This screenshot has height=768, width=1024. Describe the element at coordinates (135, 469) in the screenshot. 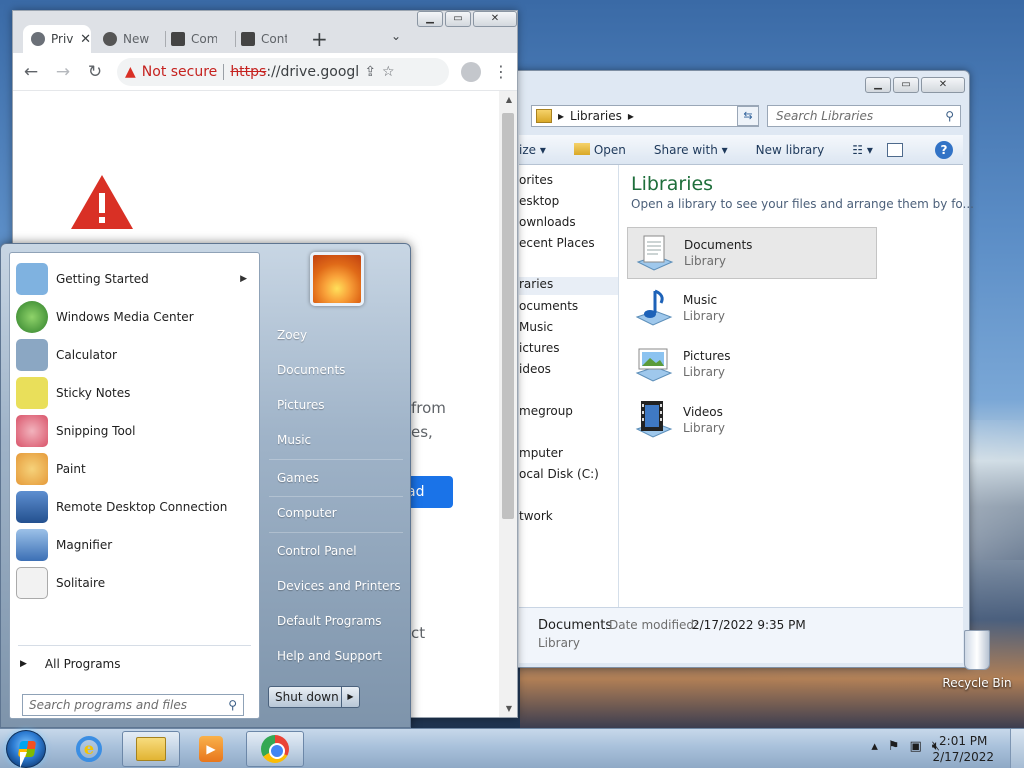

I see `program-paint: Paint` at that location.